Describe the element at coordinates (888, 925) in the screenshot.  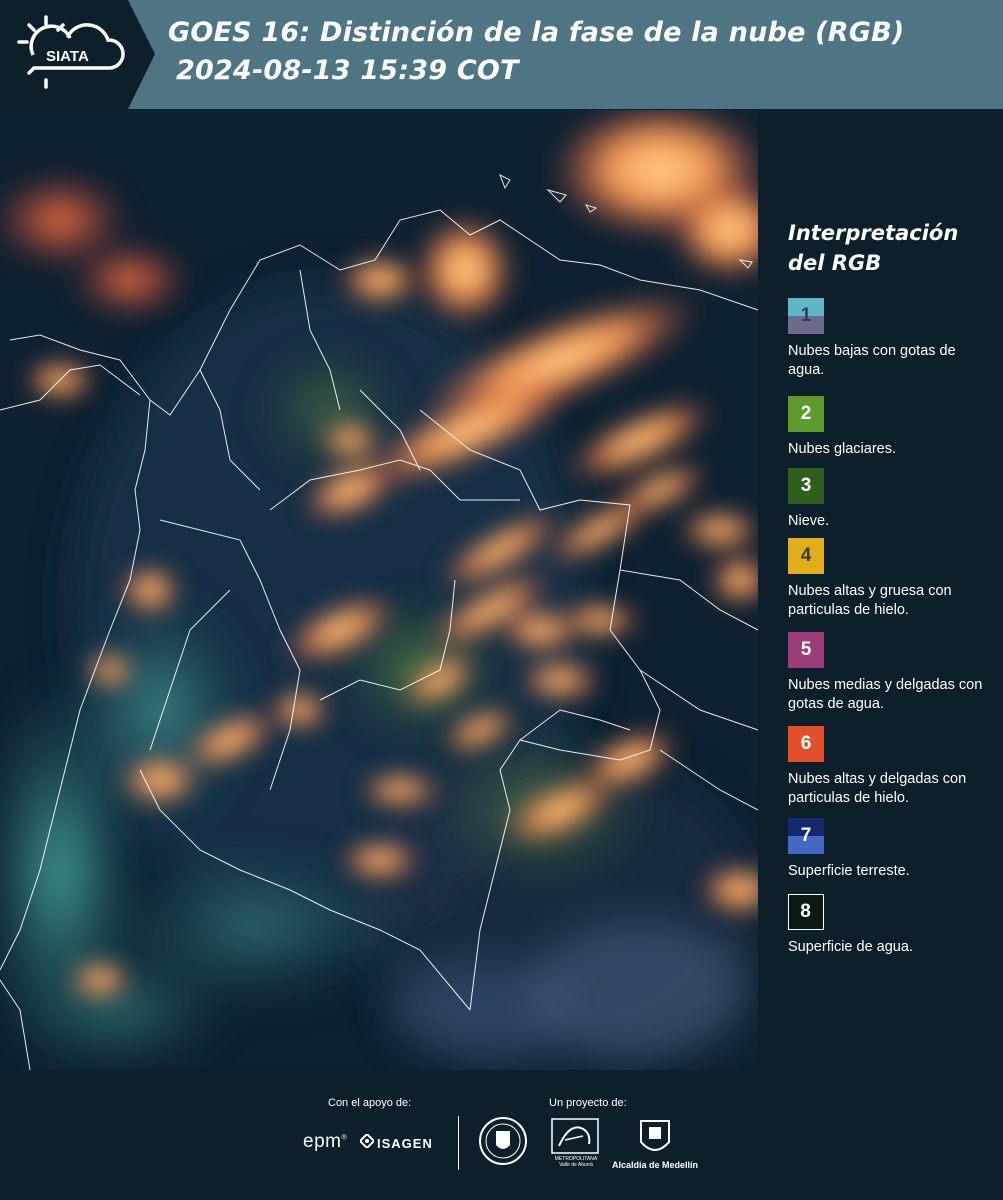
I see `legend-item-8: 8 Superficie de agua.` at that location.